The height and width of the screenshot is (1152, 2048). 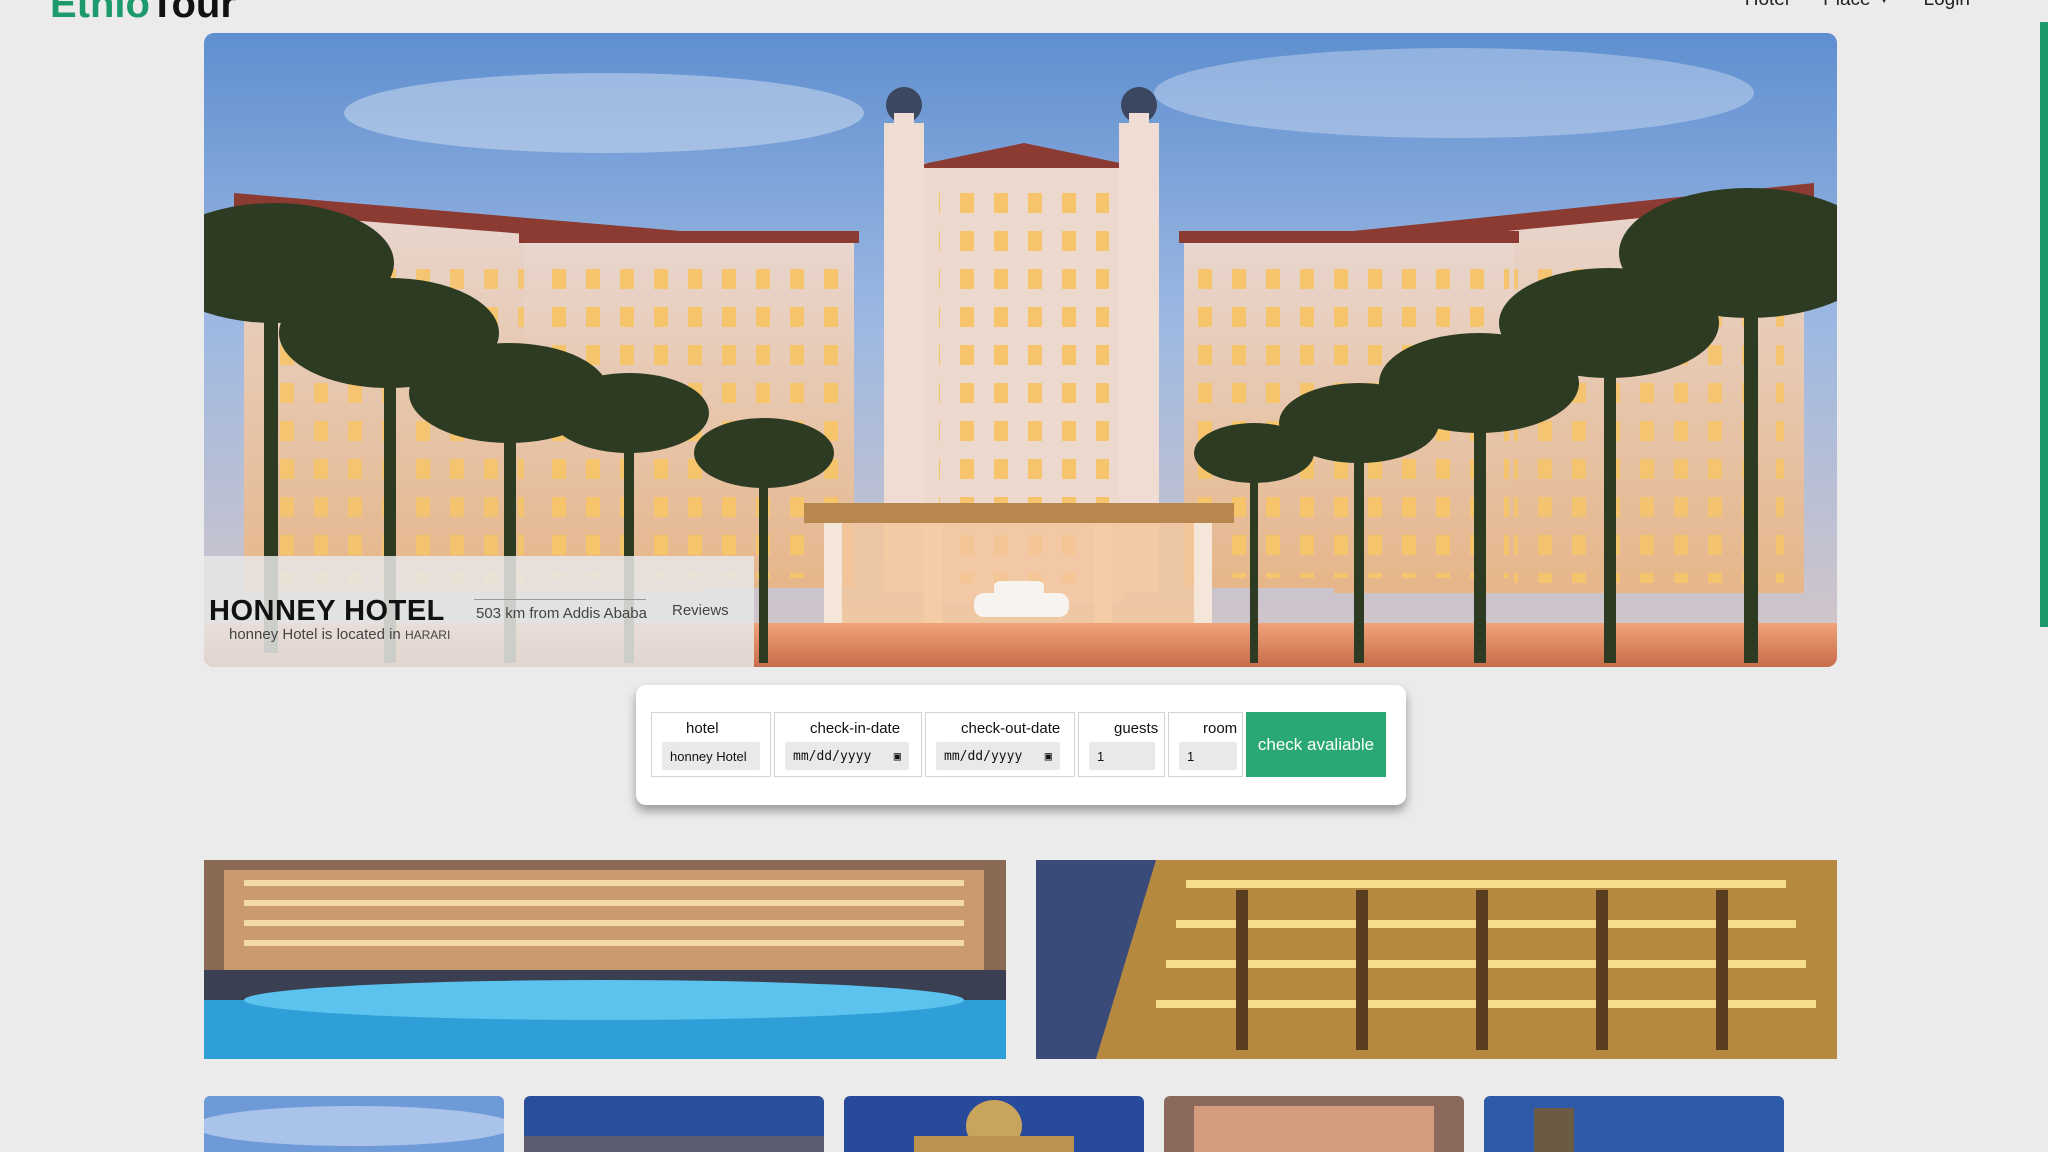 I want to click on thumb-2-image, so click(x=674, y=1124).